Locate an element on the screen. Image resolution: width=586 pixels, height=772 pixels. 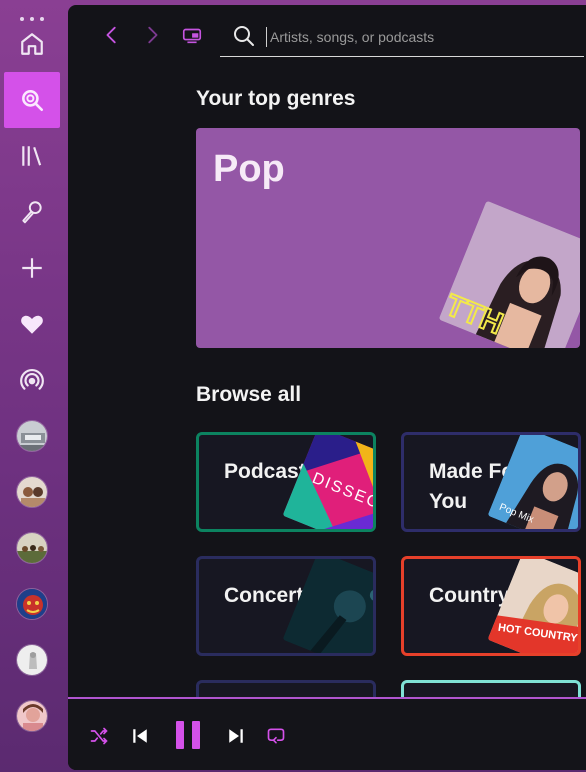
podcast-icon is located at coordinates (32, 379).